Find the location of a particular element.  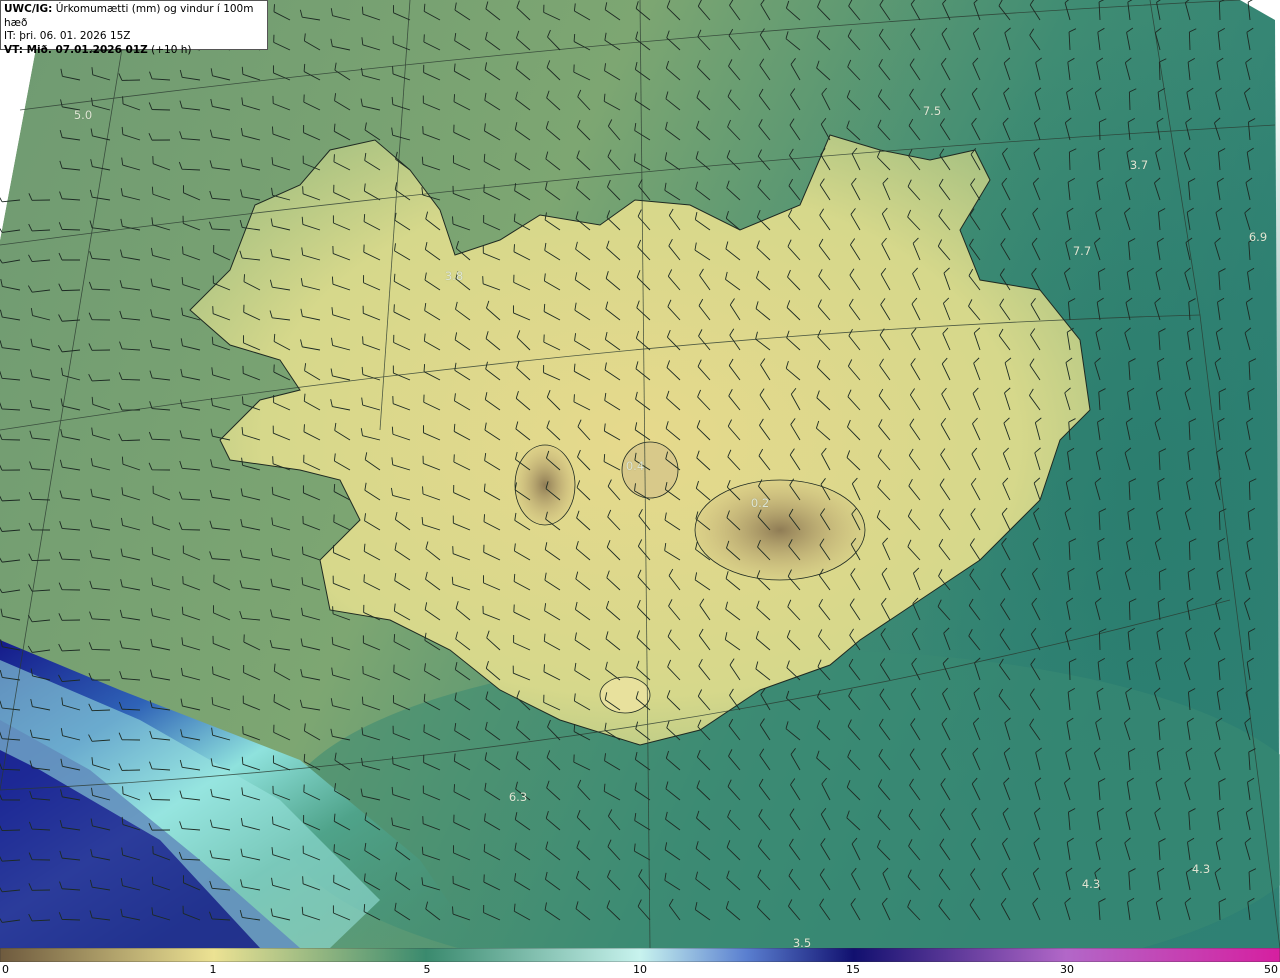

colorbar-tick: 1 is located at coordinates (213, 969).